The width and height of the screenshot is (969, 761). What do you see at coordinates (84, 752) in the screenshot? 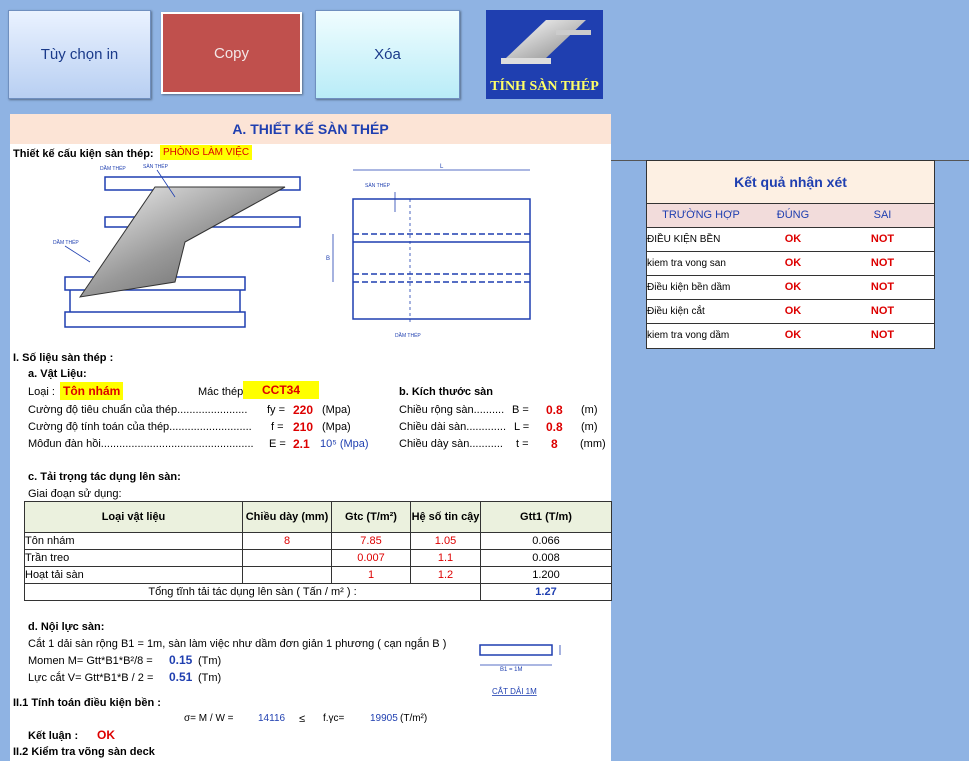
I see `check2-heading: II.2 Kiểm tra võng sàn deck` at bounding box center [84, 752].